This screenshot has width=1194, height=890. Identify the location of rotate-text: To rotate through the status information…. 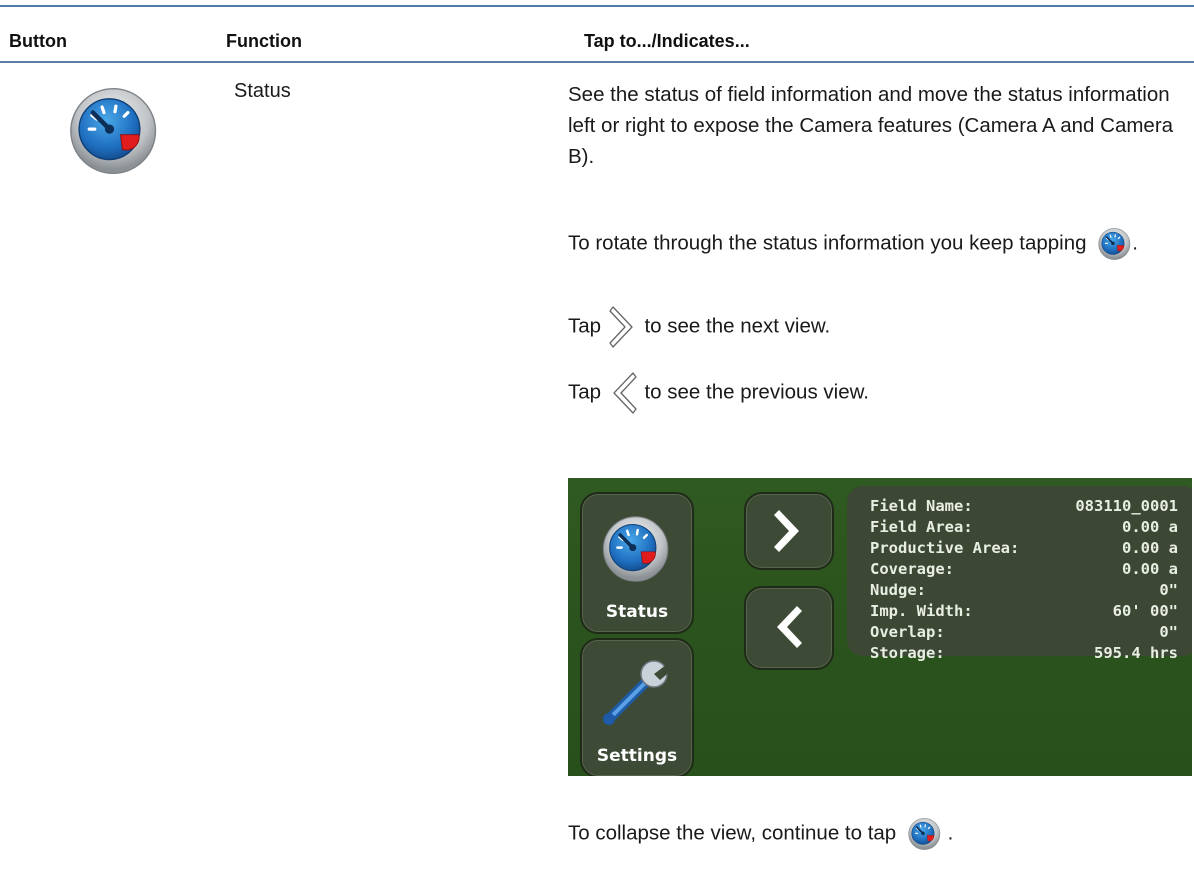
(827, 243).